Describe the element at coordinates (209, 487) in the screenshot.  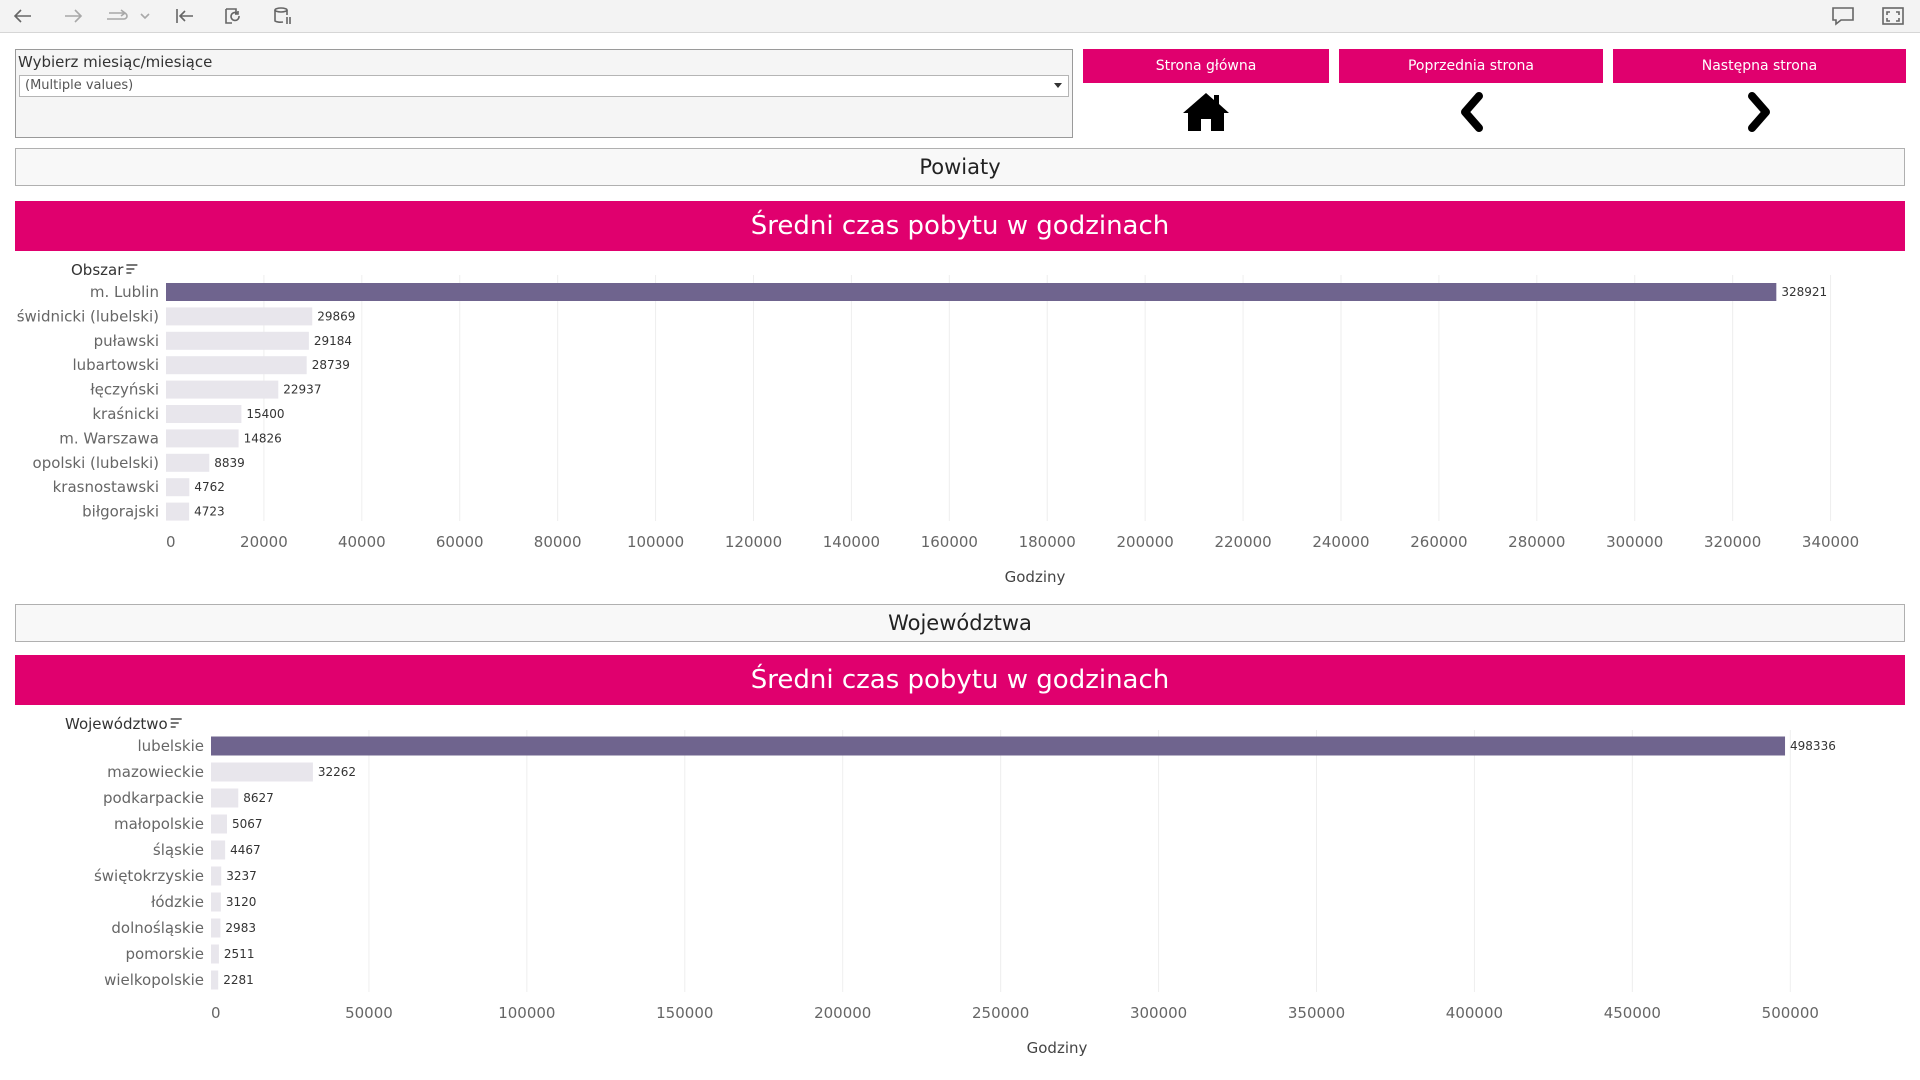
I see `value-label: 4762` at that location.